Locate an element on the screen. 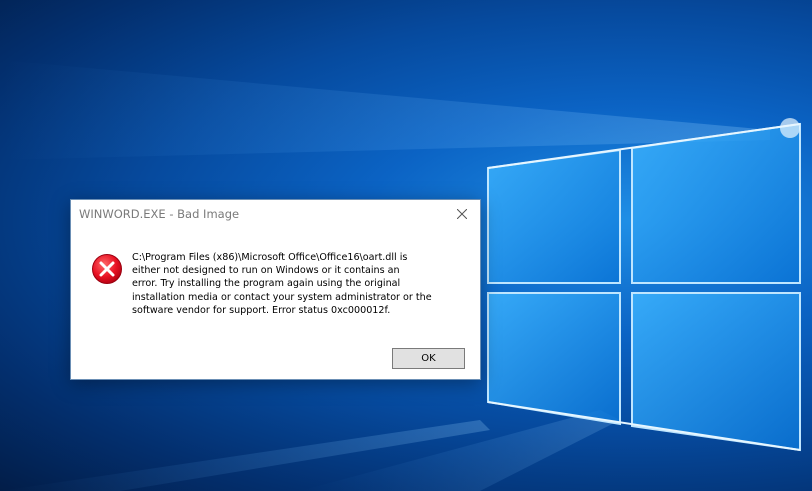 This screenshot has height=491, width=812. dialog-title: WINWORD.EXE - Bad Image is located at coordinates (159, 214).